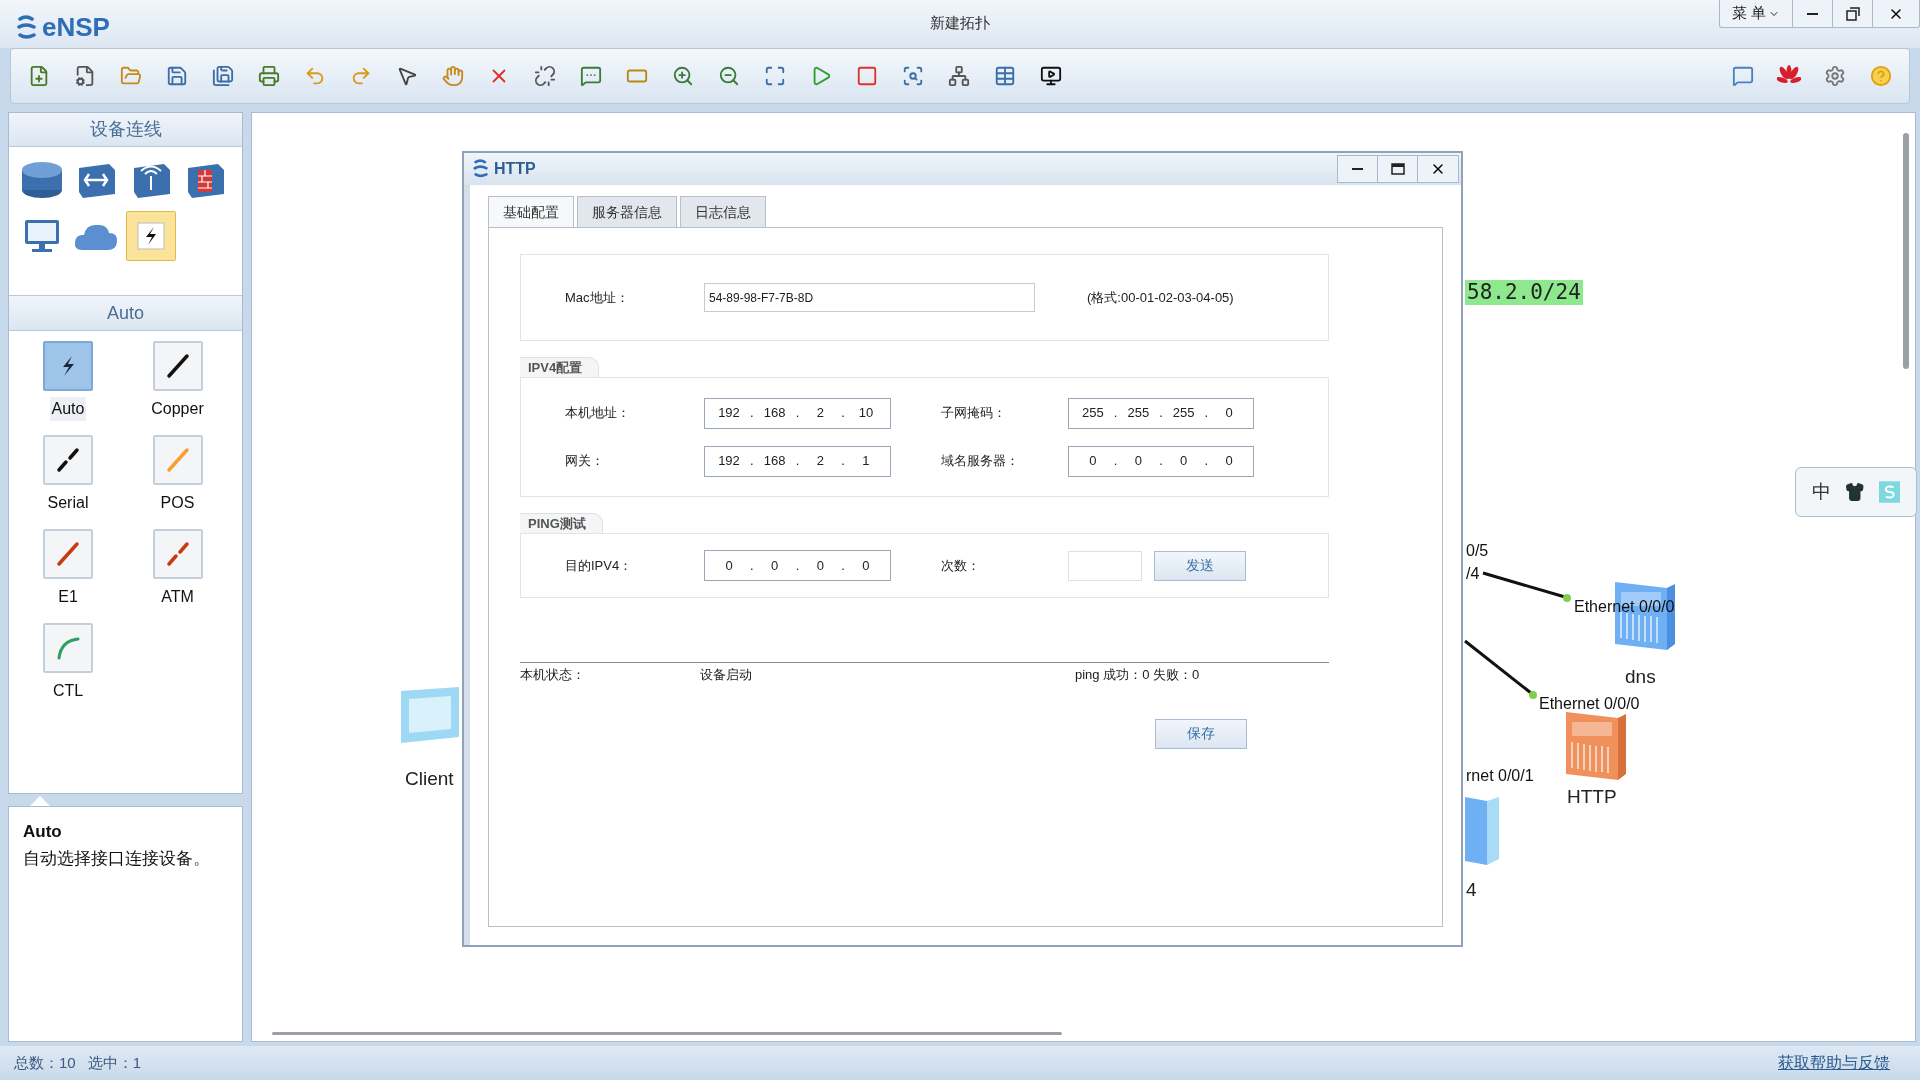 This screenshot has width=1920, height=1080. I want to click on description-text: 自动选择接口连接设备。, so click(117, 858).